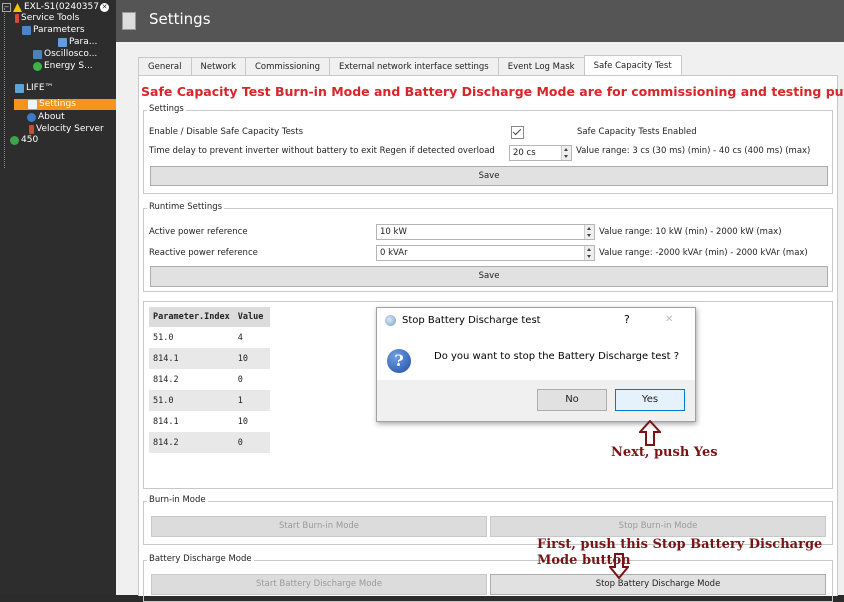 This screenshot has height=602, width=844. What do you see at coordinates (203, 253) in the screenshot?
I see `reactive-power-label: Reactive power reference` at bounding box center [203, 253].